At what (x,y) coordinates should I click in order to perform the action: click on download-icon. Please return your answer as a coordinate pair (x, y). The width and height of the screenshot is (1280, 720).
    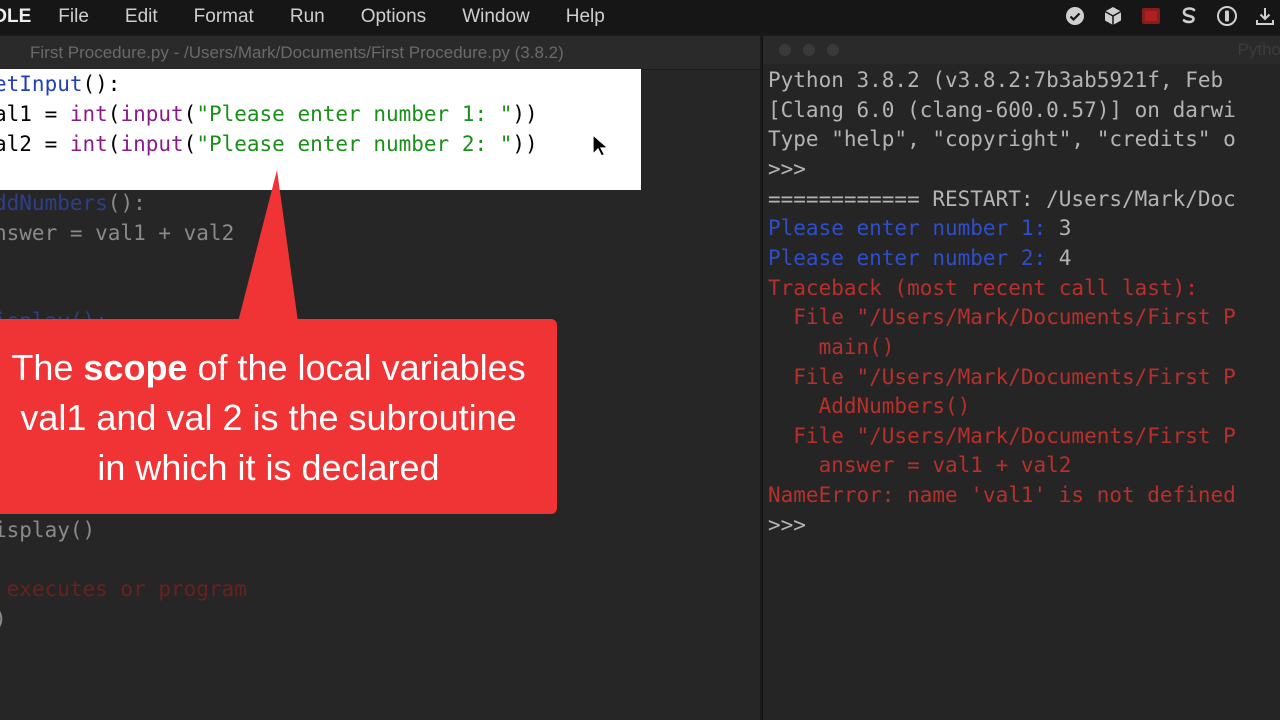
    Looking at the image, I should click on (1265, 16).